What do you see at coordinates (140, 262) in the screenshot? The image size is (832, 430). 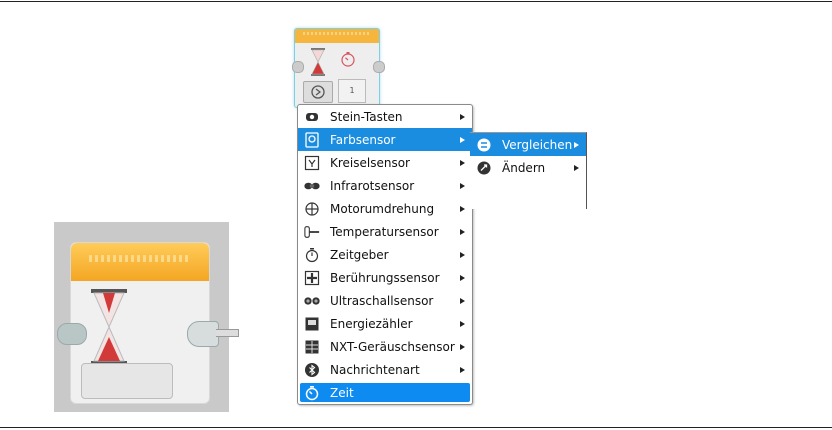 I see `wait-block-large-header` at bounding box center [140, 262].